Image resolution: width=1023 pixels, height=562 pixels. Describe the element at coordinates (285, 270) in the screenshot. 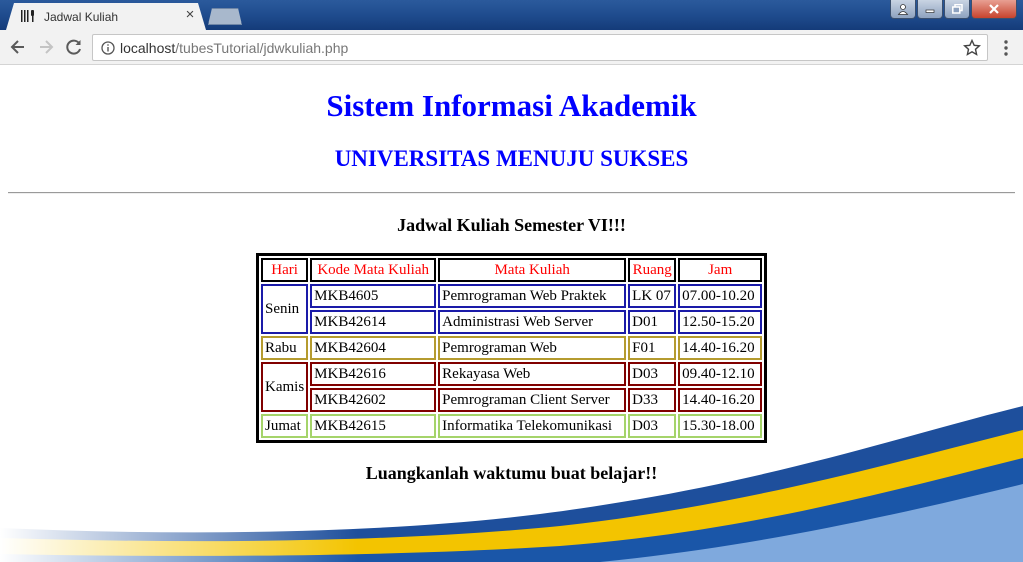

I see `header-hari: Hari` at that location.